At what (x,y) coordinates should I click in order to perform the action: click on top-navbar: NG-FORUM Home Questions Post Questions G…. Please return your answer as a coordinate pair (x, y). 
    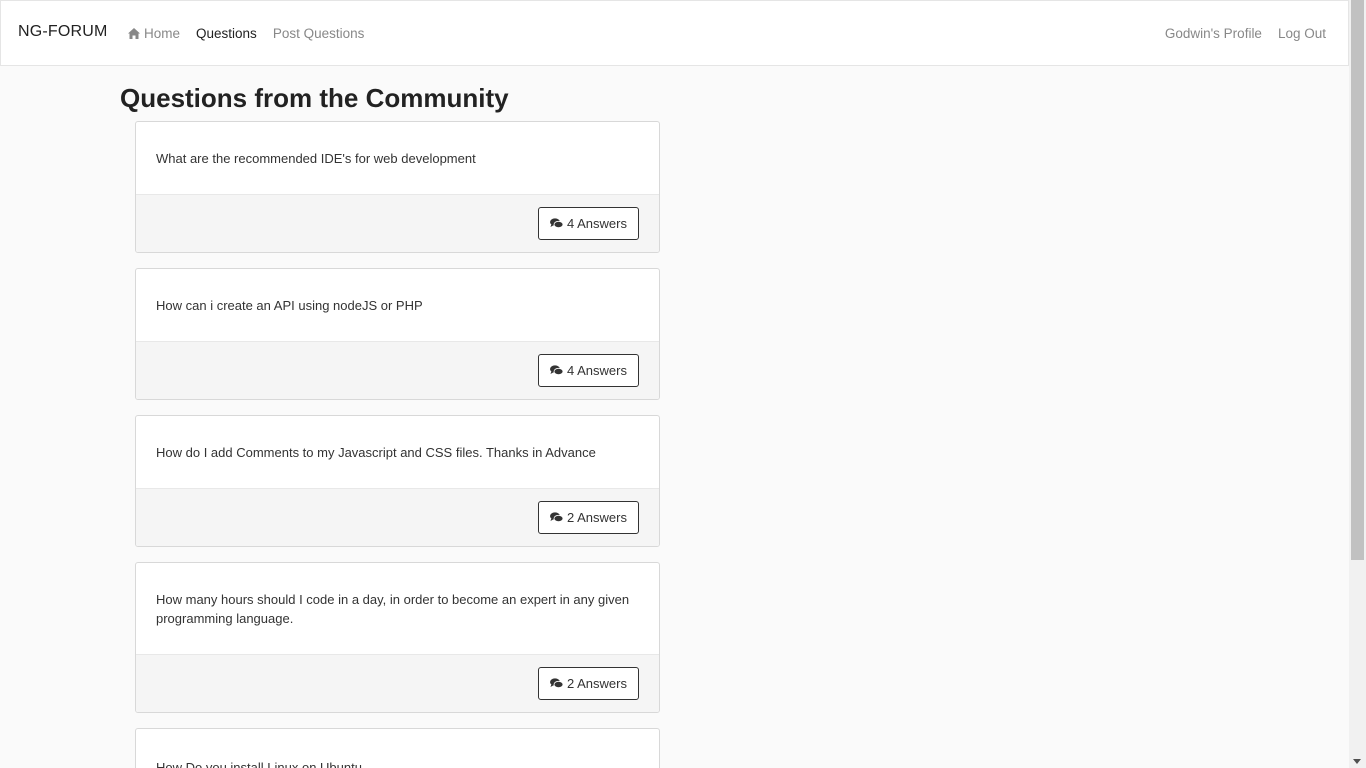
    Looking at the image, I should click on (674, 33).